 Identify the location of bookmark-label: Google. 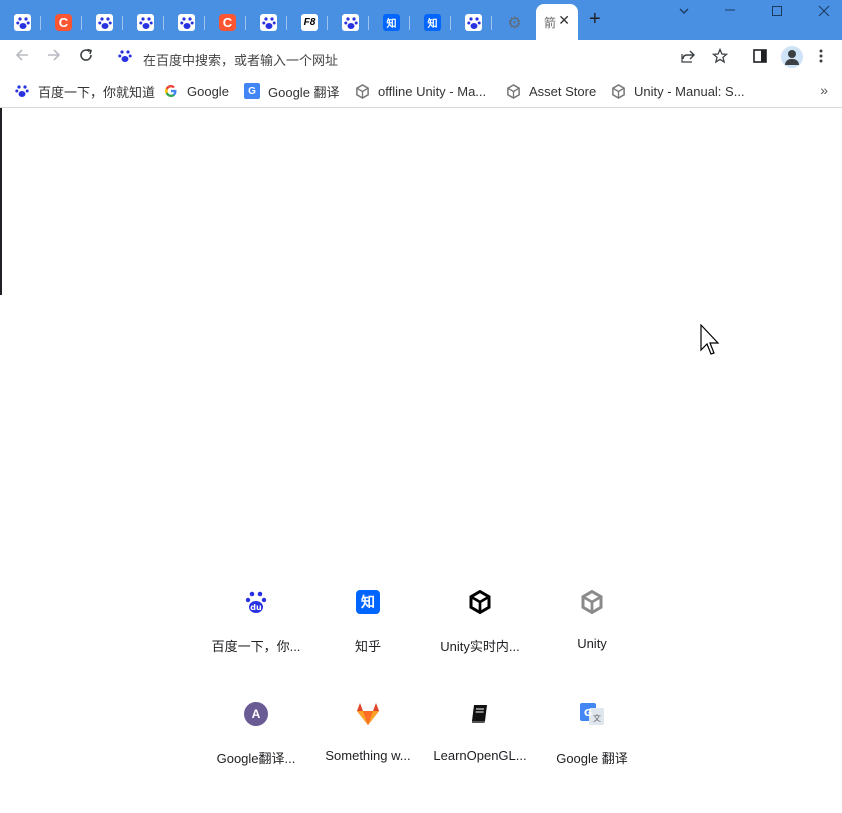
(208, 91).